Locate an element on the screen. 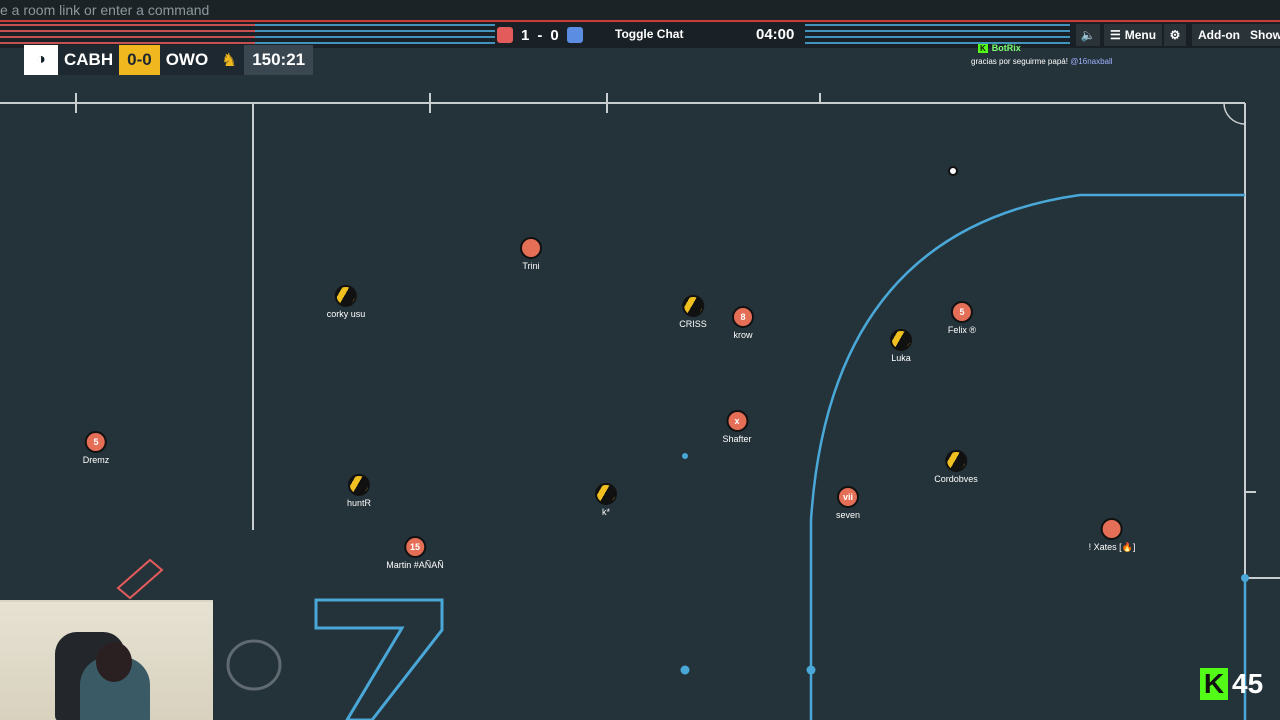 This screenshot has width=1280, height=720. home-team-logo-icon: ◑ is located at coordinates (41, 60).